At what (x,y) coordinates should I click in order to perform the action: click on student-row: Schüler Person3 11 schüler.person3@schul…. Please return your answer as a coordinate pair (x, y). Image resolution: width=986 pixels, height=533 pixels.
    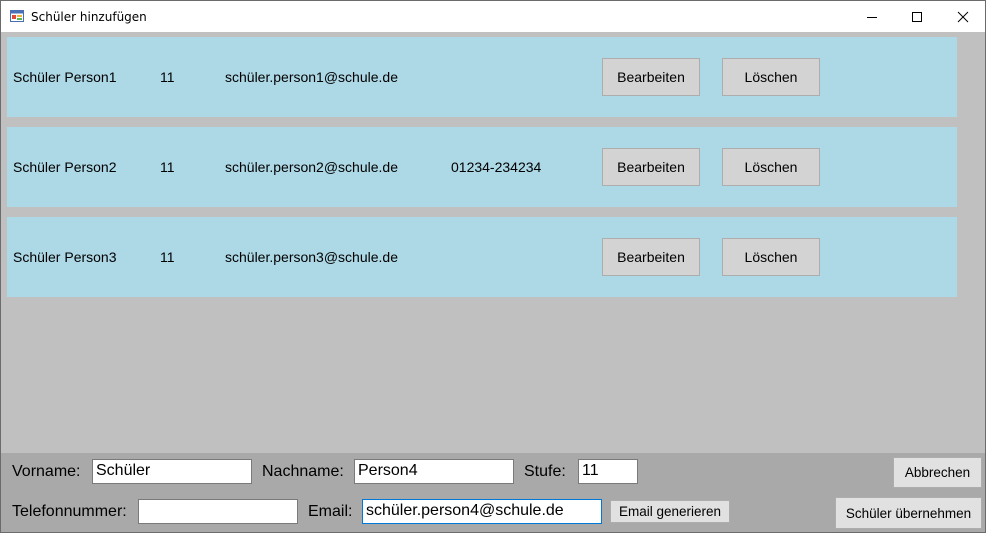
    Looking at the image, I should click on (482, 257).